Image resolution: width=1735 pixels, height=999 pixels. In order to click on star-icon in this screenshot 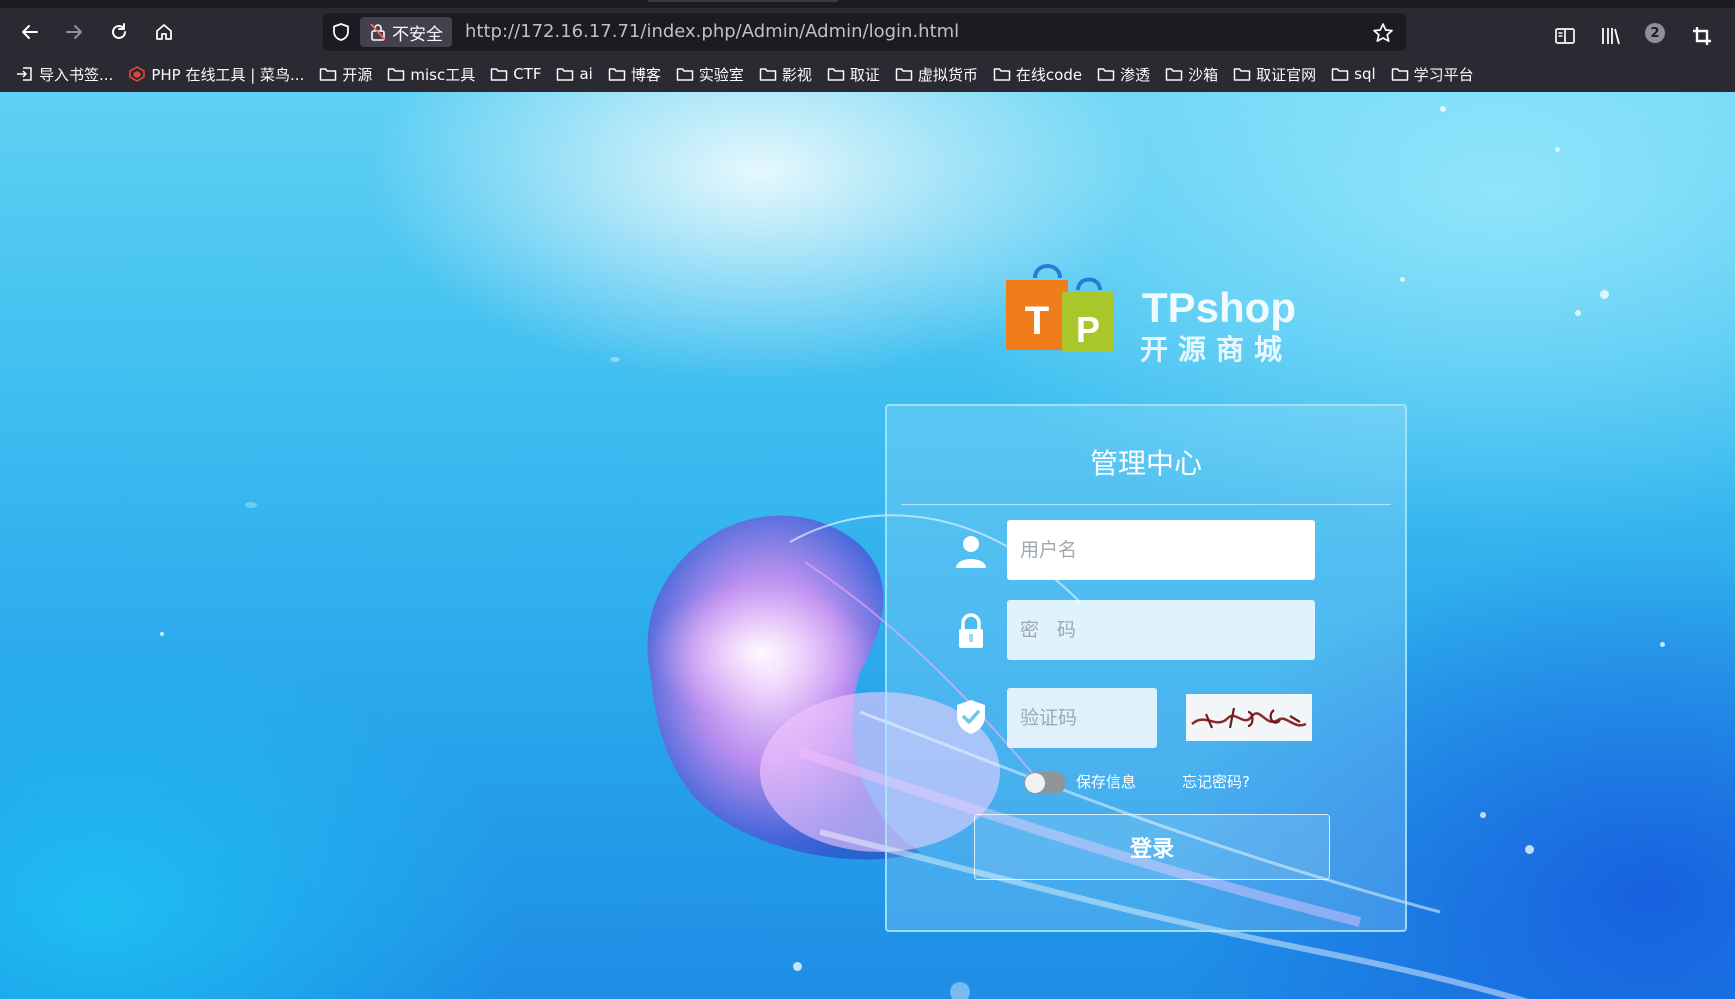, I will do `click(1383, 33)`.